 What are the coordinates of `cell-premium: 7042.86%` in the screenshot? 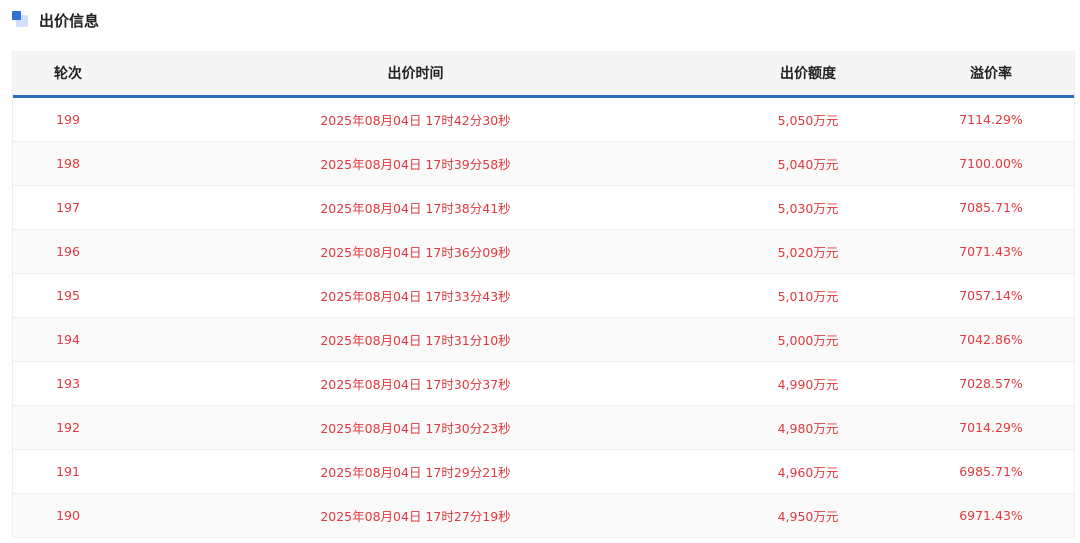 It's located at (991, 339).